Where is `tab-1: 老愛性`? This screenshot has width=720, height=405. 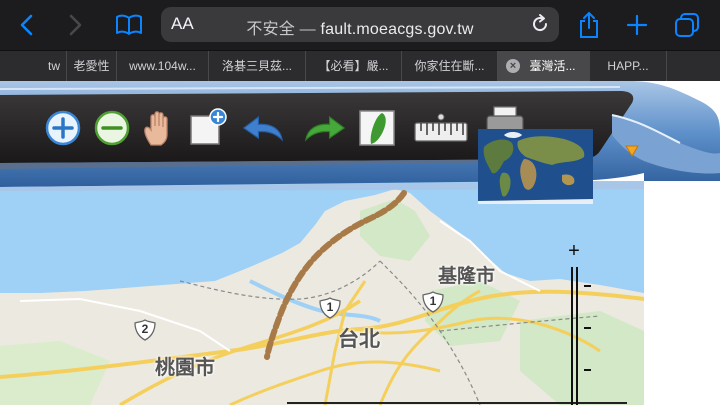
tab-1: 老愛性 is located at coordinates (91, 66).